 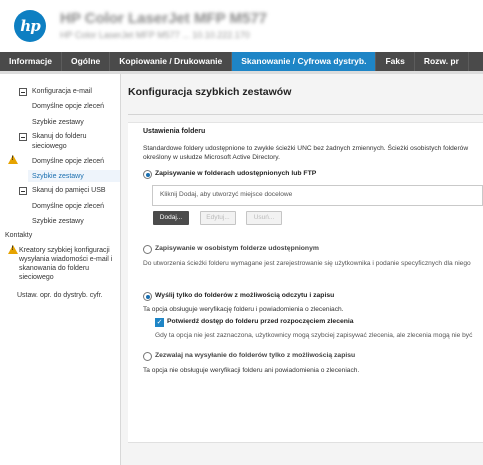 What do you see at coordinates (58, 221) in the screenshot?
I see `sidebar-item-usb-quicksets: Szybkie zestawy` at bounding box center [58, 221].